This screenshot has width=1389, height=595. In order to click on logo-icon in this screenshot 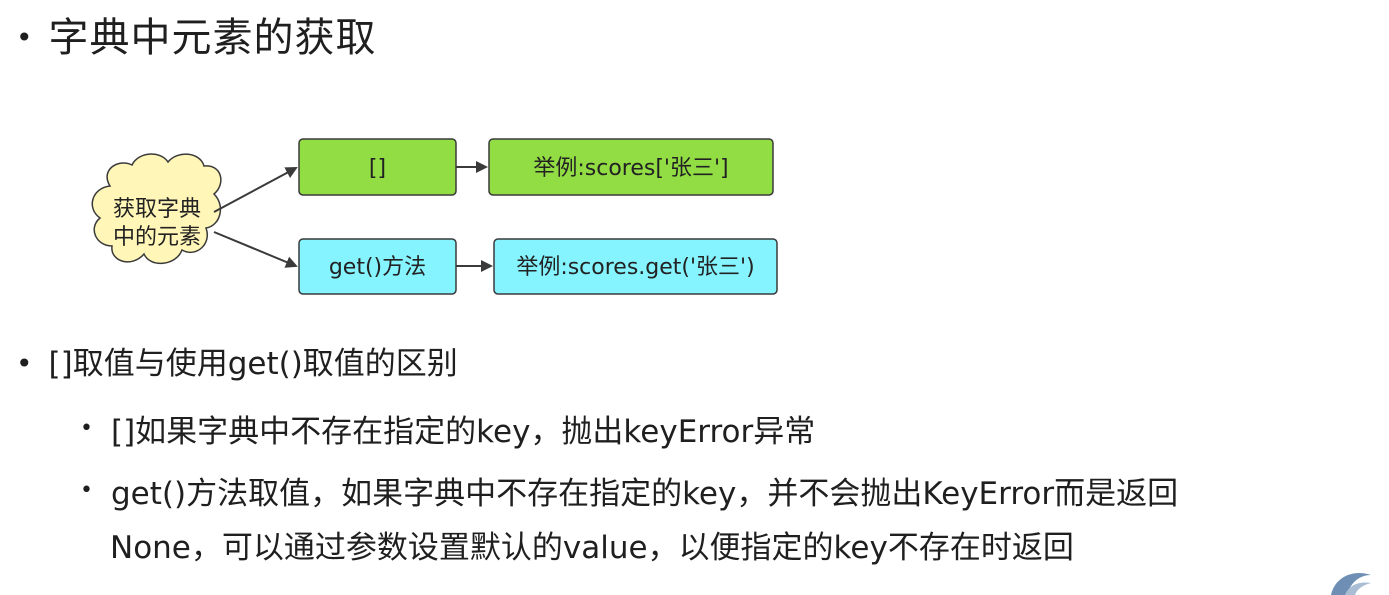, I will do `click(1351, 584)`.